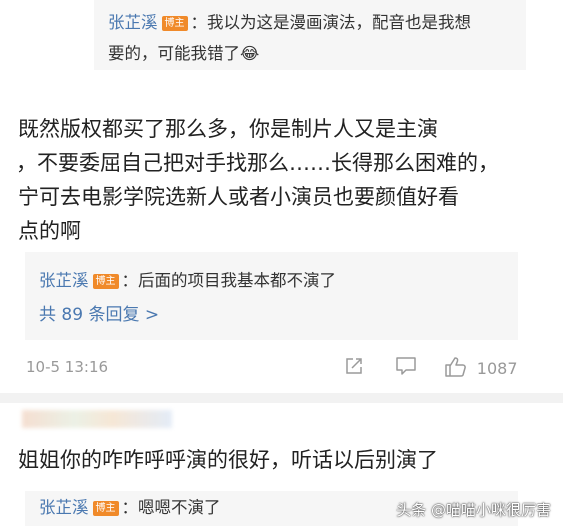 The image size is (563, 526). I want to click on comment-line: 点的啊, so click(49, 231).